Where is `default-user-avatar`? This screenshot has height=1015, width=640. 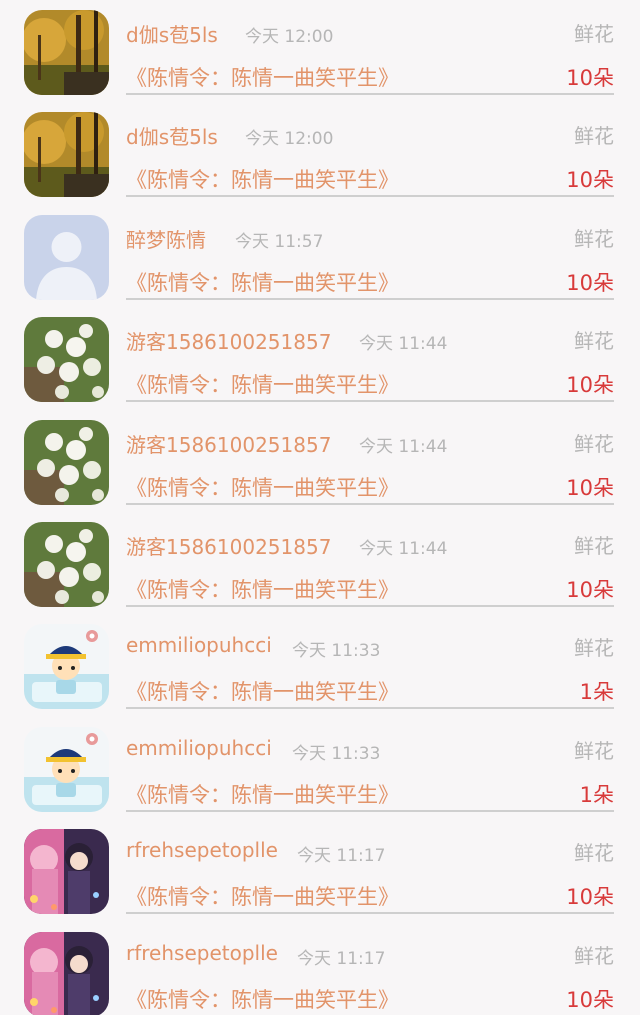
default-user-avatar is located at coordinates (66, 257).